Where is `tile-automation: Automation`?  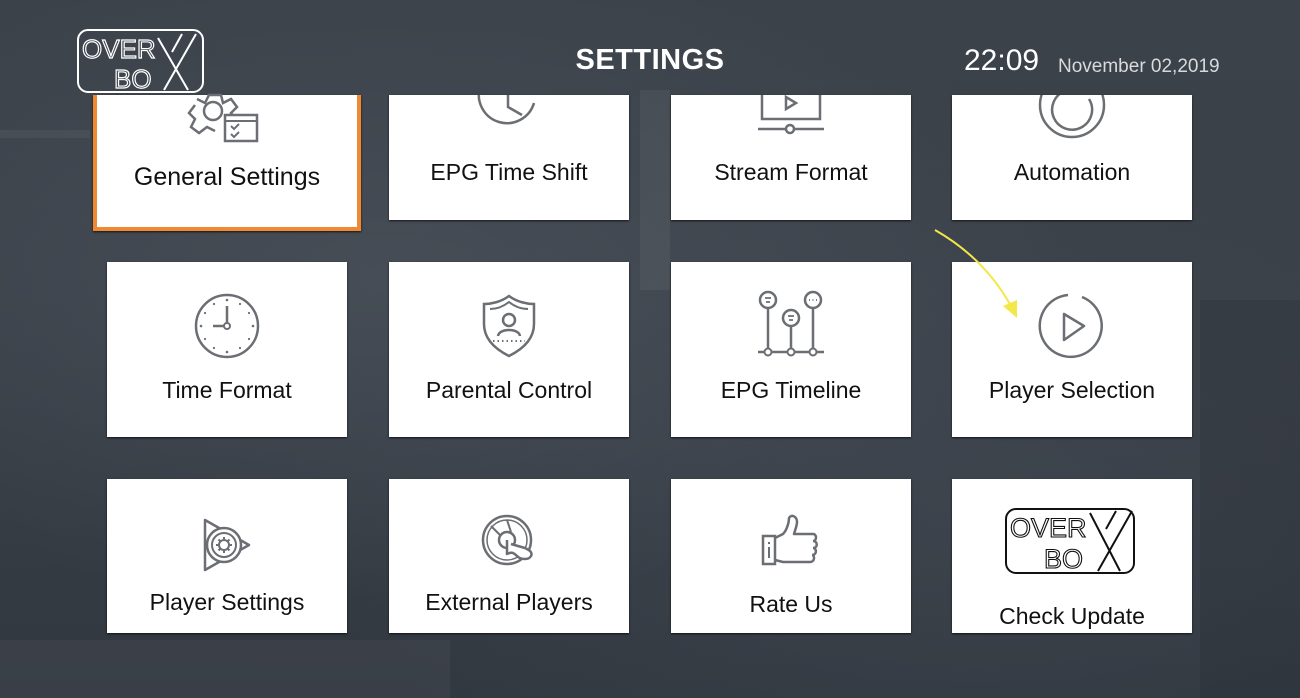 tile-automation: Automation is located at coordinates (1072, 157).